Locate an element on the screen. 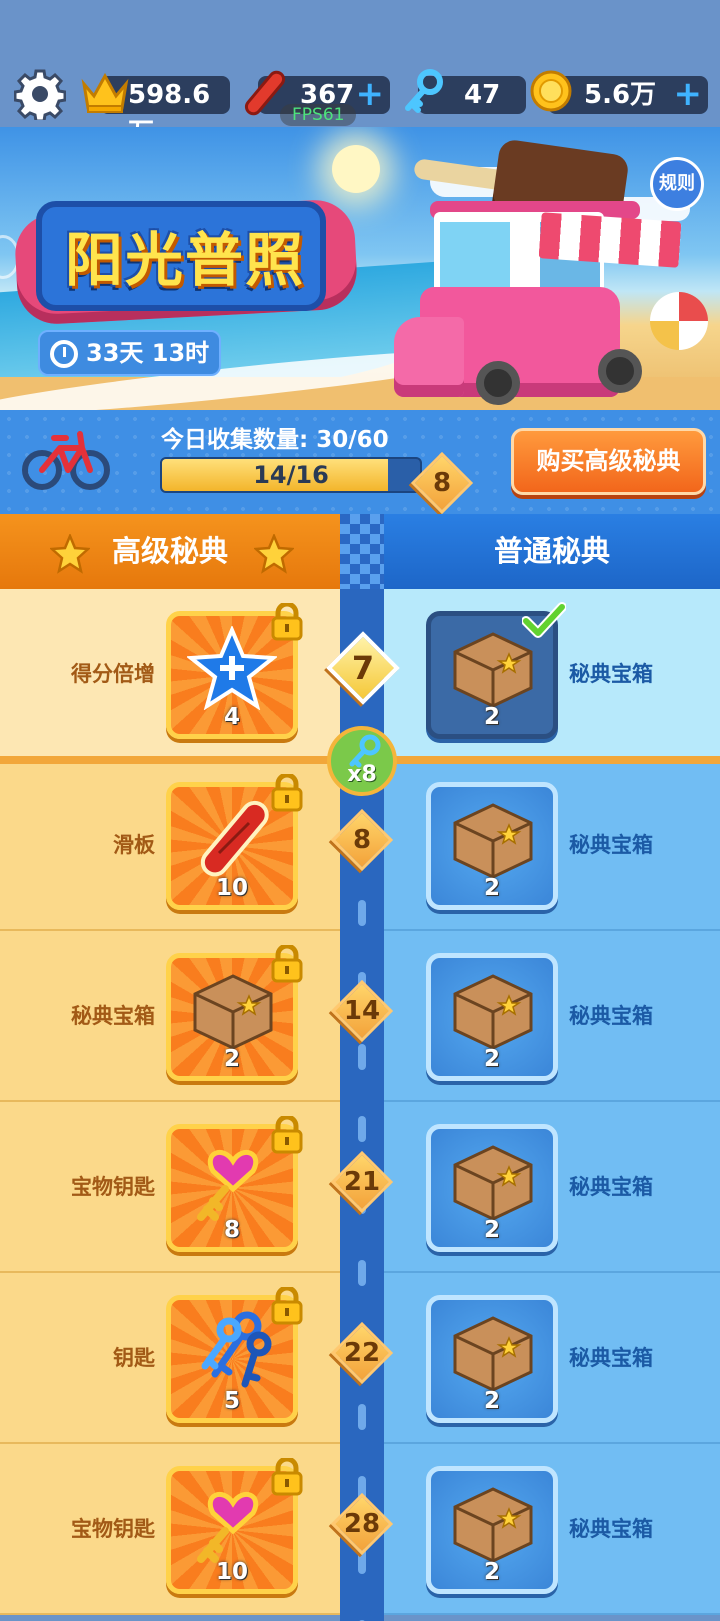 Image resolution: width=720 pixels, height=1621 pixels. truck-awning is located at coordinates (610, 240).